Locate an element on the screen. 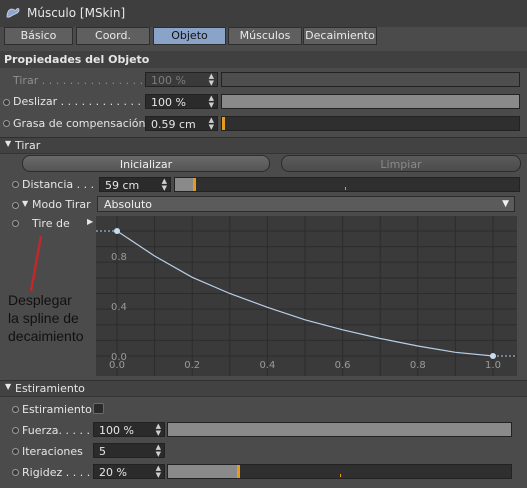 This screenshot has width=527, height=488. deslizar-field: 100 % ▲ ▼ is located at coordinates (181, 101).